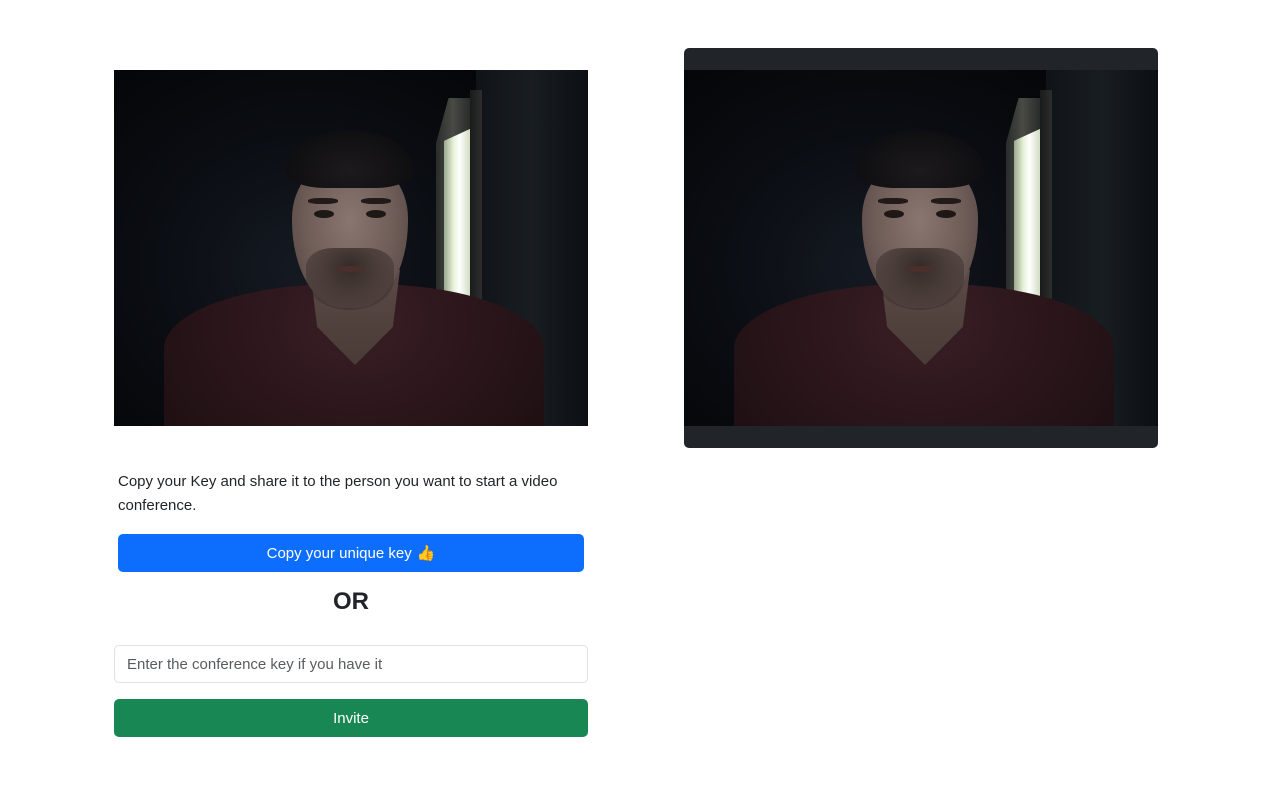 Image resolution: width=1272 pixels, height=786 pixels. Describe the element at coordinates (426, 553) in the screenshot. I see `thumbs-up-icon: 👍` at that location.